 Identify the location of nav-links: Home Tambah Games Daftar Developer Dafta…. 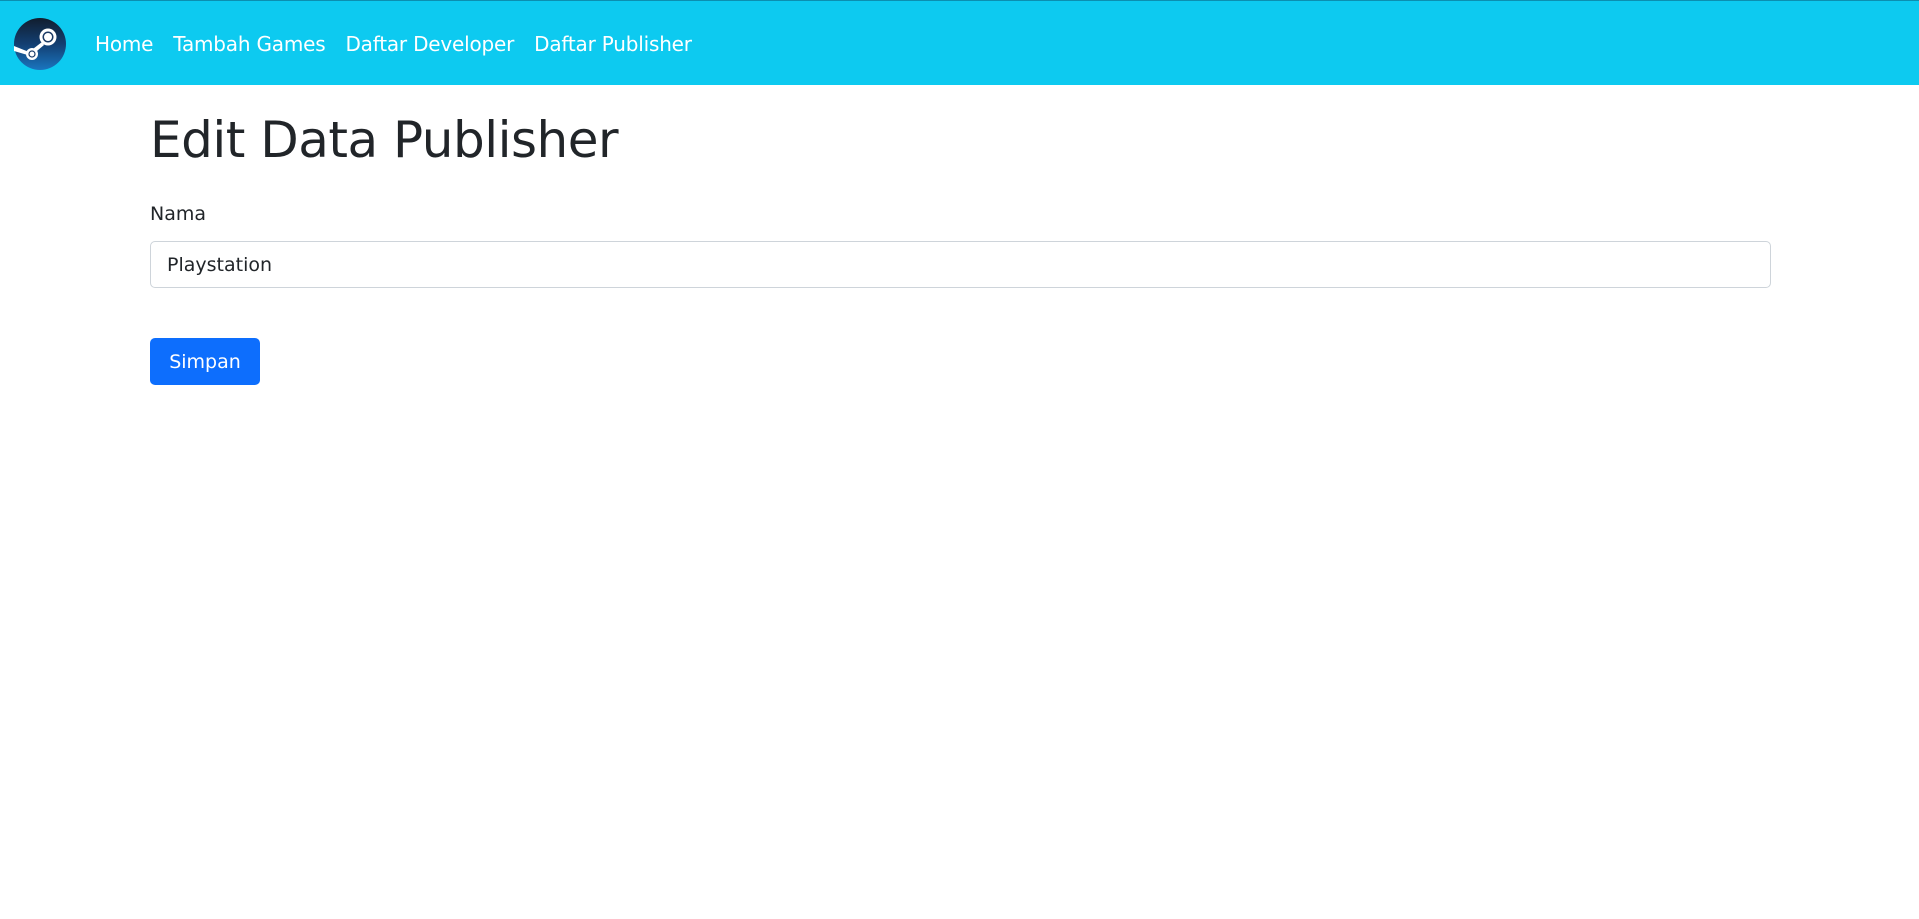
(403, 43).